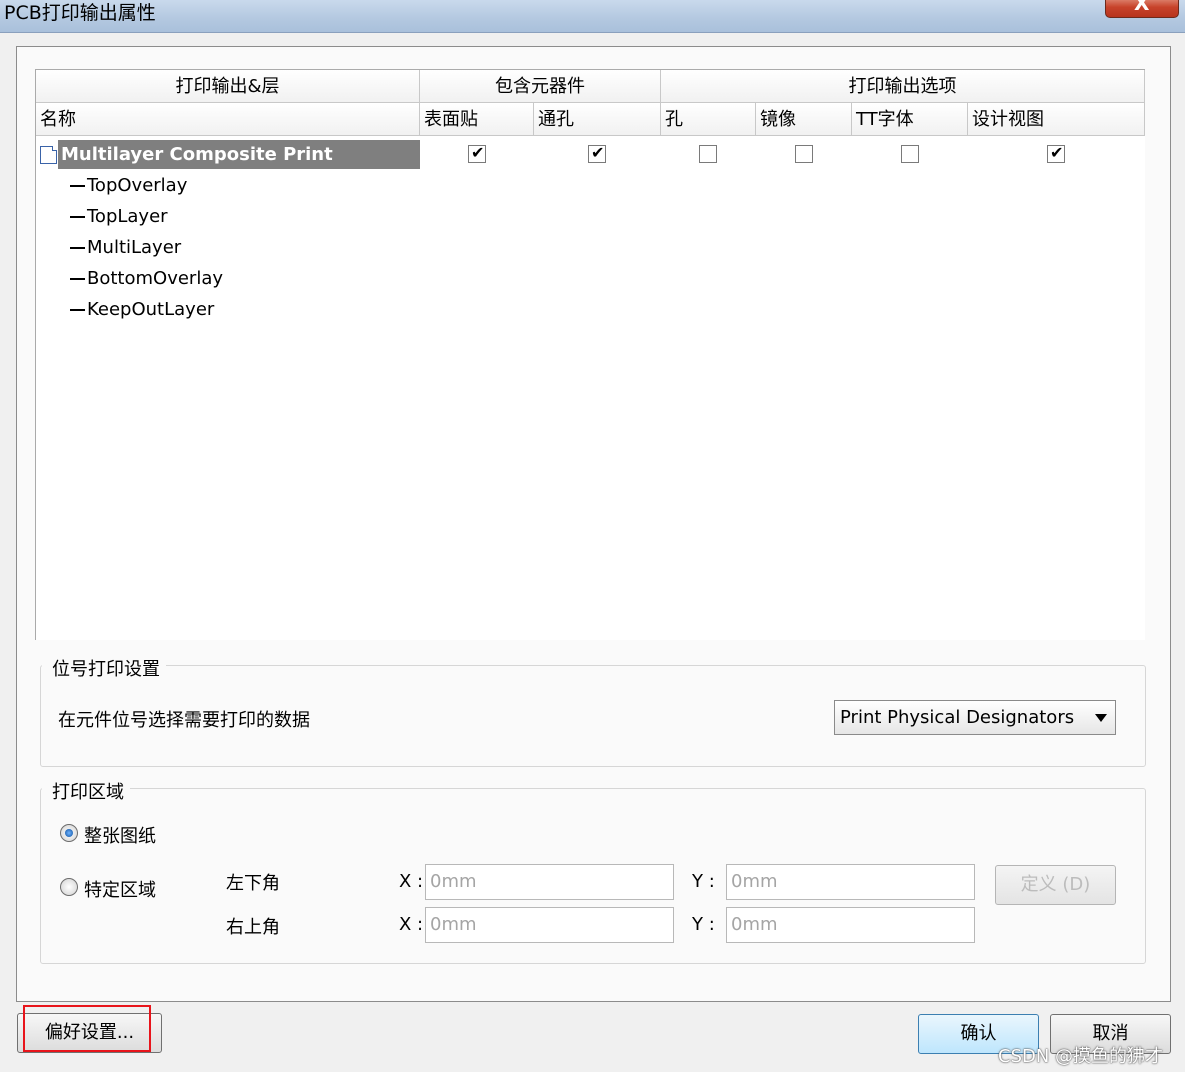 The height and width of the screenshot is (1072, 1185). Describe the element at coordinates (804, 154) in the screenshot. I see `checkbox-mirror` at that location.